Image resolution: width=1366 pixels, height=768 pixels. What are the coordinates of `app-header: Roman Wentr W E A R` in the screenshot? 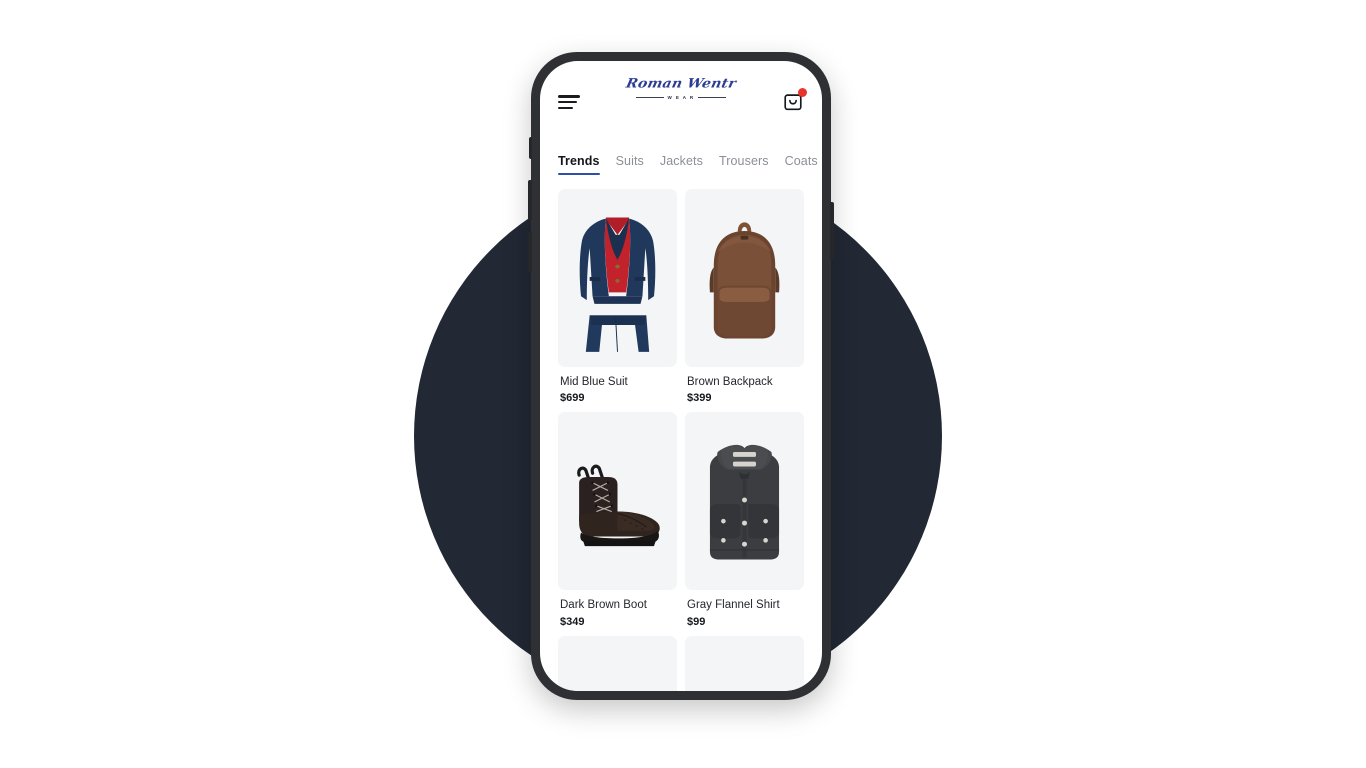 It's located at (681, 102).